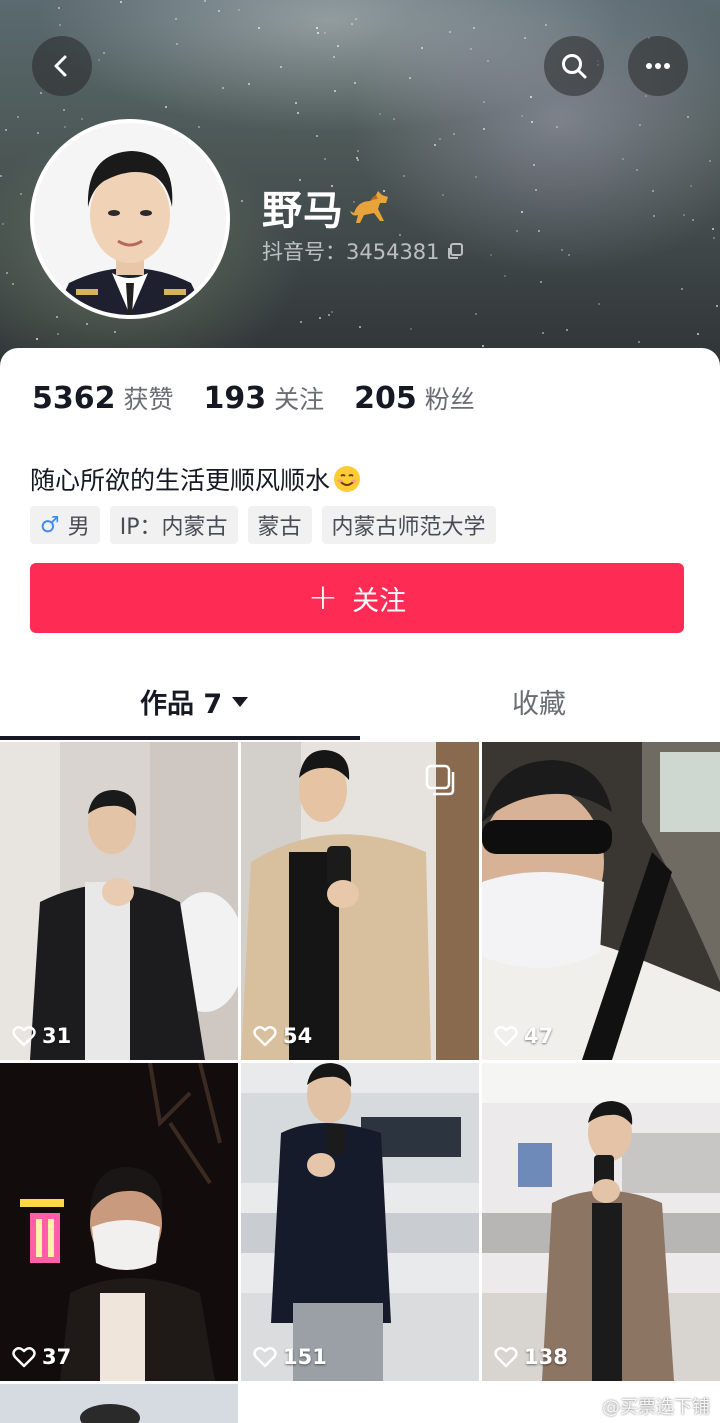  What do you see at coordinates (50, 525) in the screenshot?
I see `male-icon: ♂` at bounding box center [50, 525].